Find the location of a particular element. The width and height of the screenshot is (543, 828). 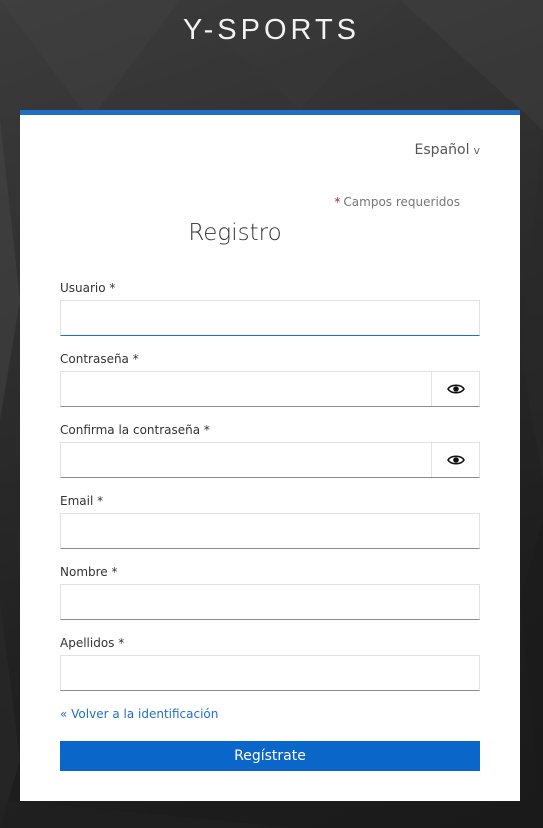

page-title: Registro is located at coordinates (235, 233).